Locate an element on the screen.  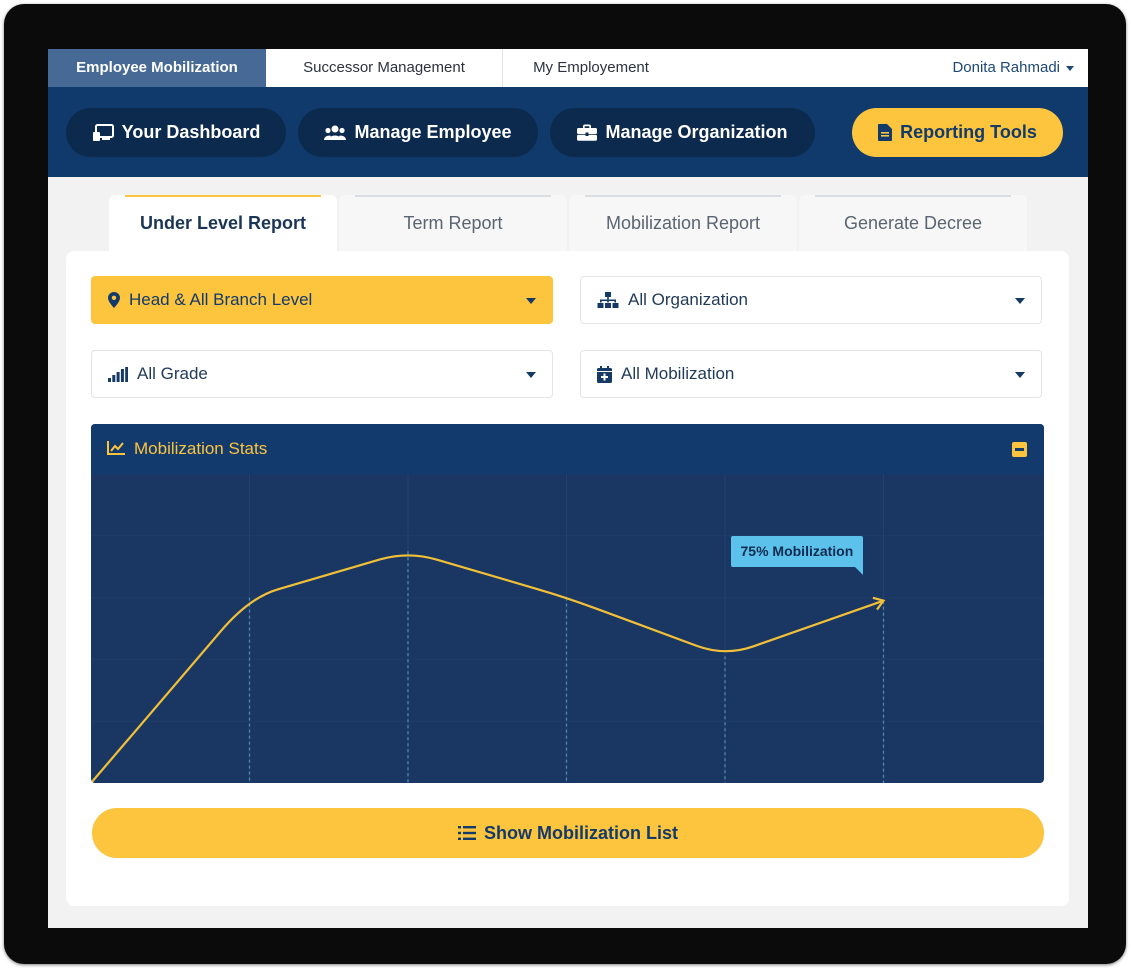
tab-under-level-report: Under Level Report is located at coordinates (223, 223).